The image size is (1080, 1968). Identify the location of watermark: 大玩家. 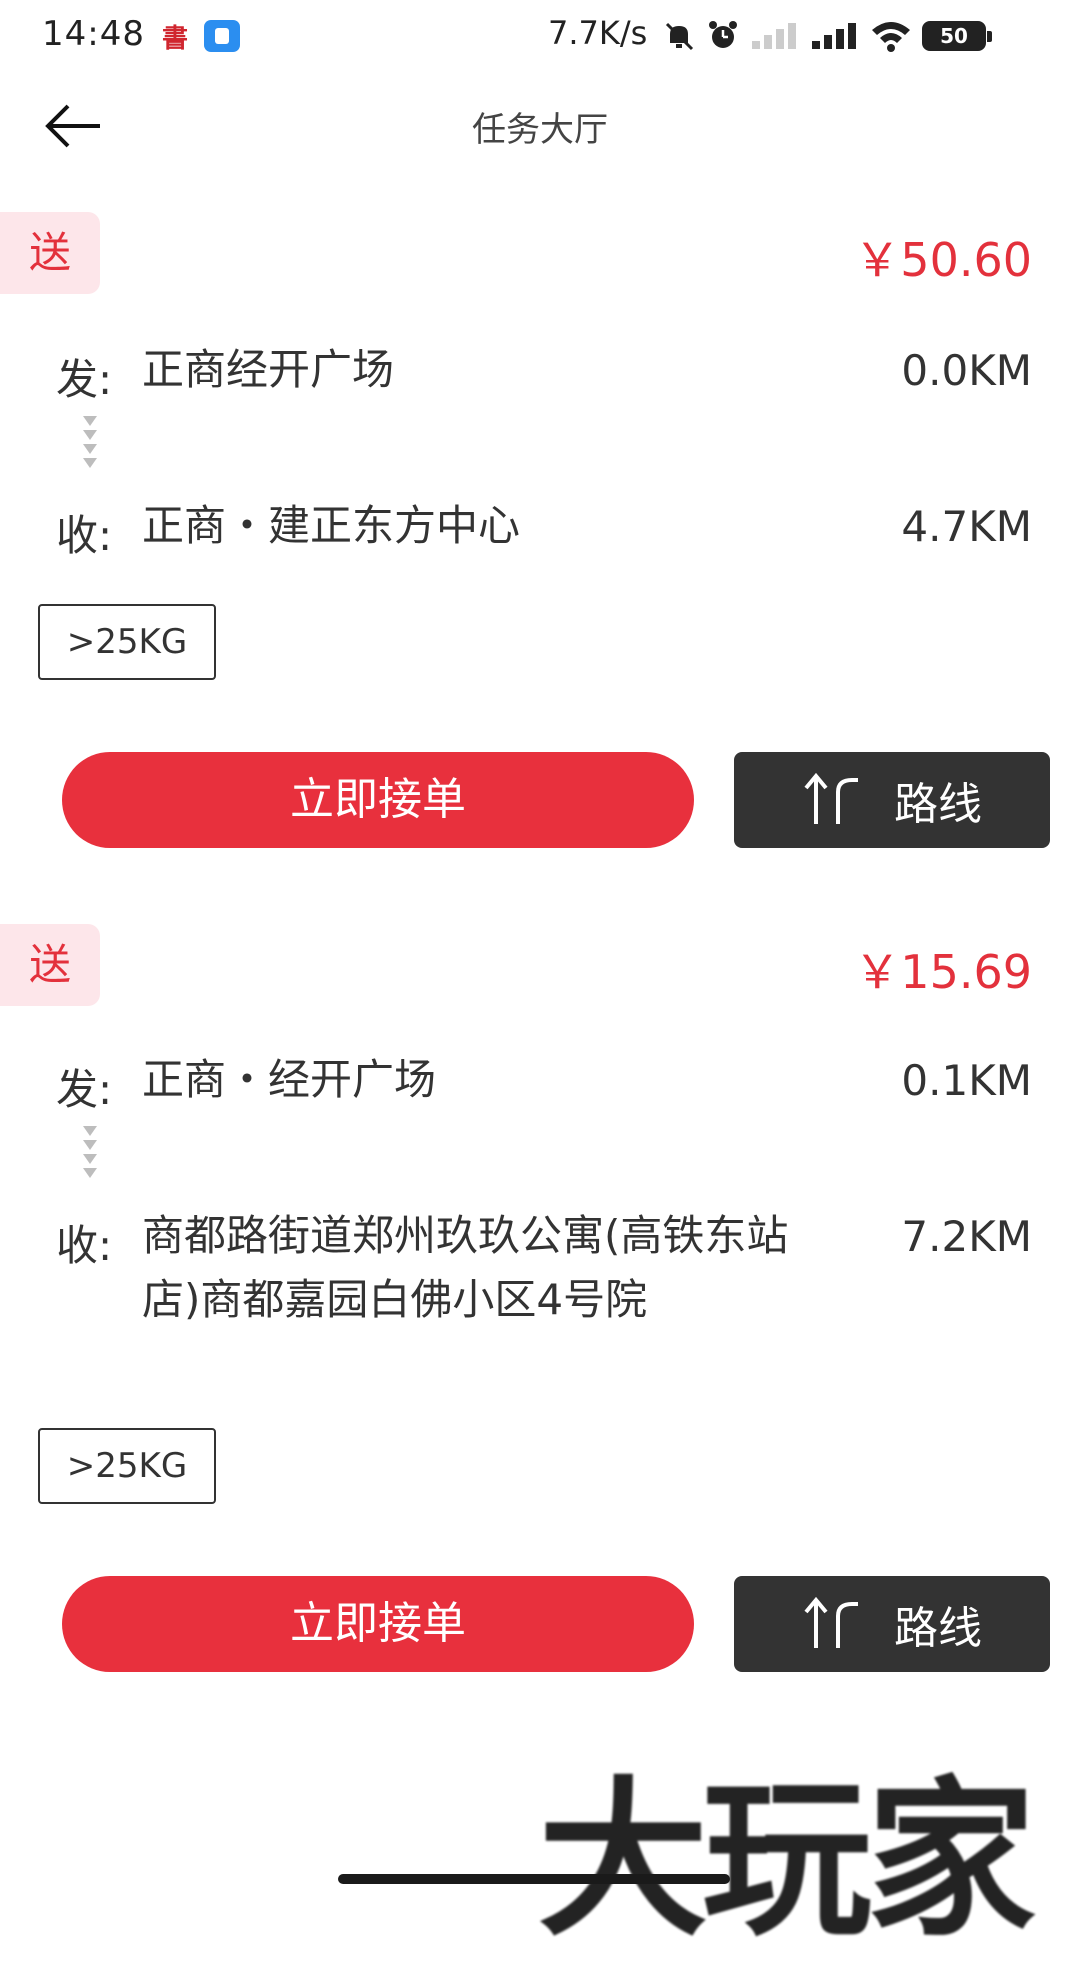
(787, 1861).